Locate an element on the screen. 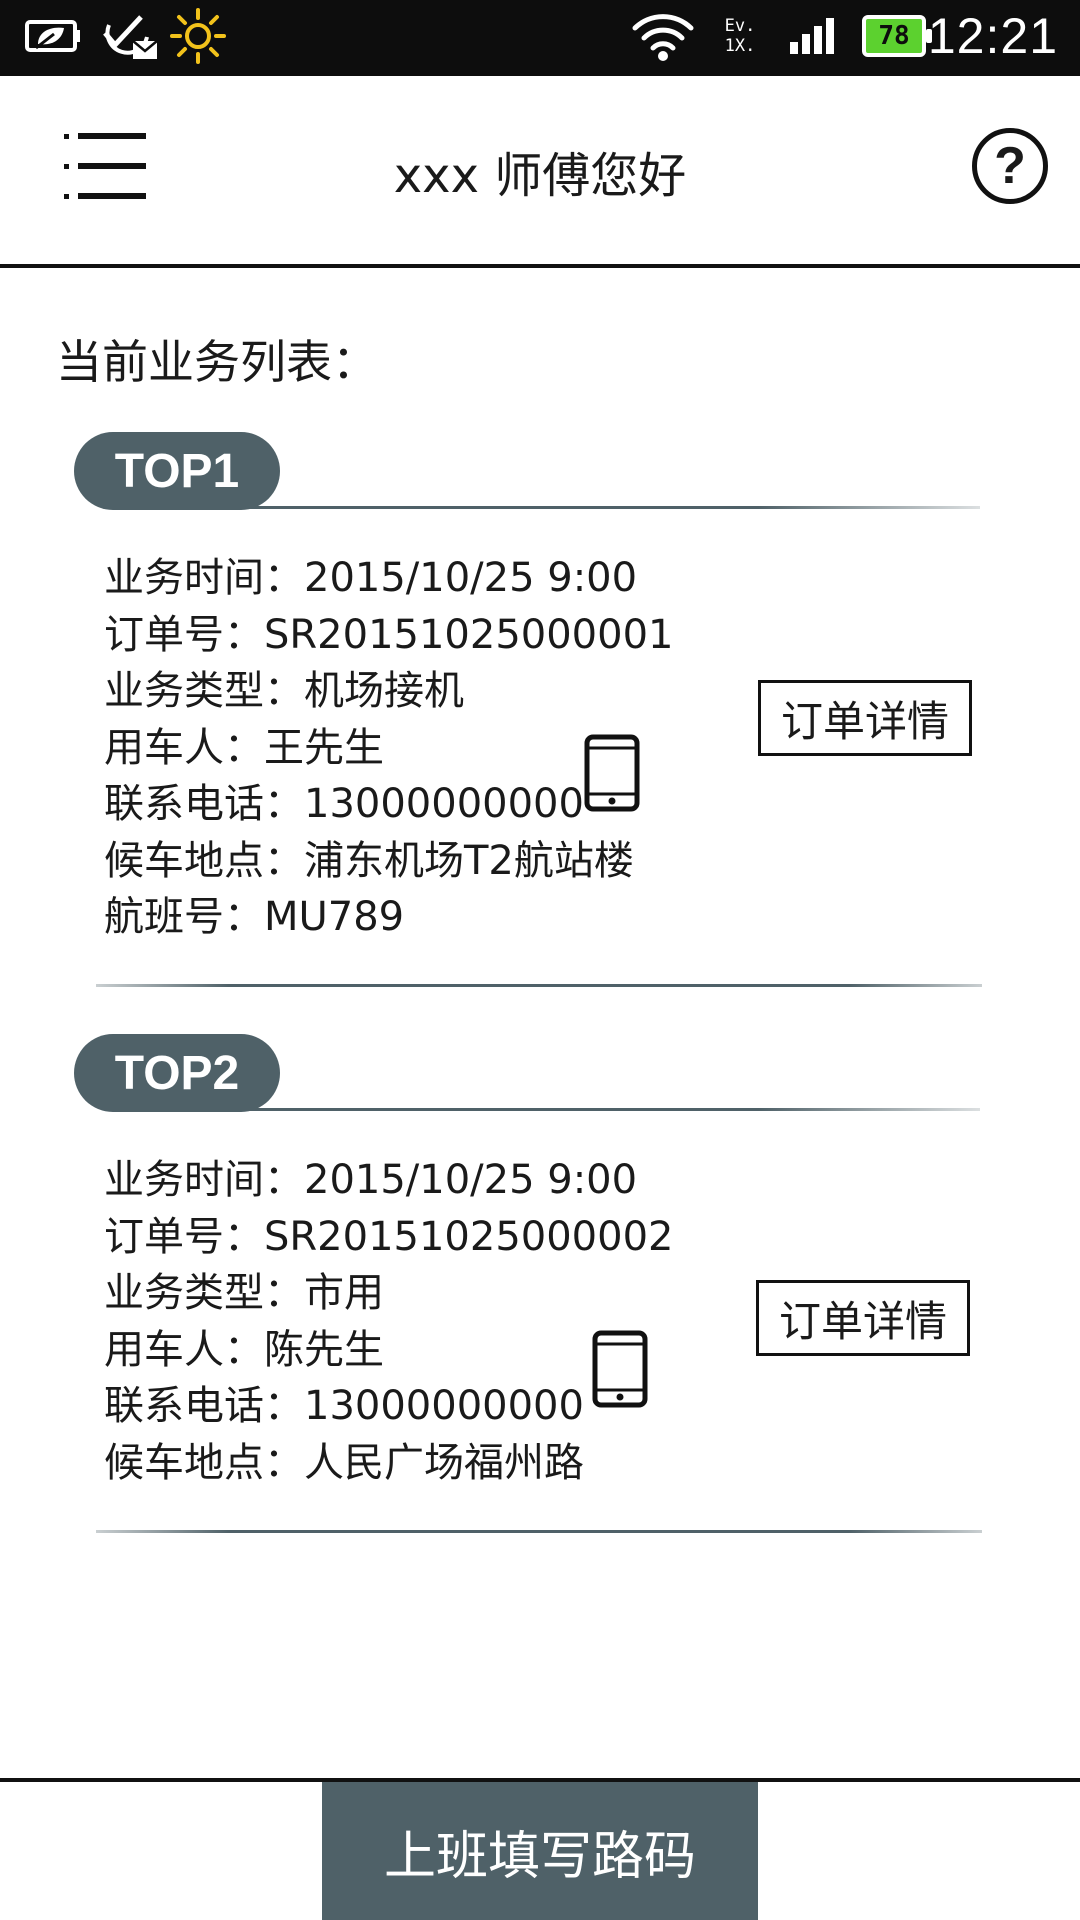  sun-icon is located at coordinates (198, 36).